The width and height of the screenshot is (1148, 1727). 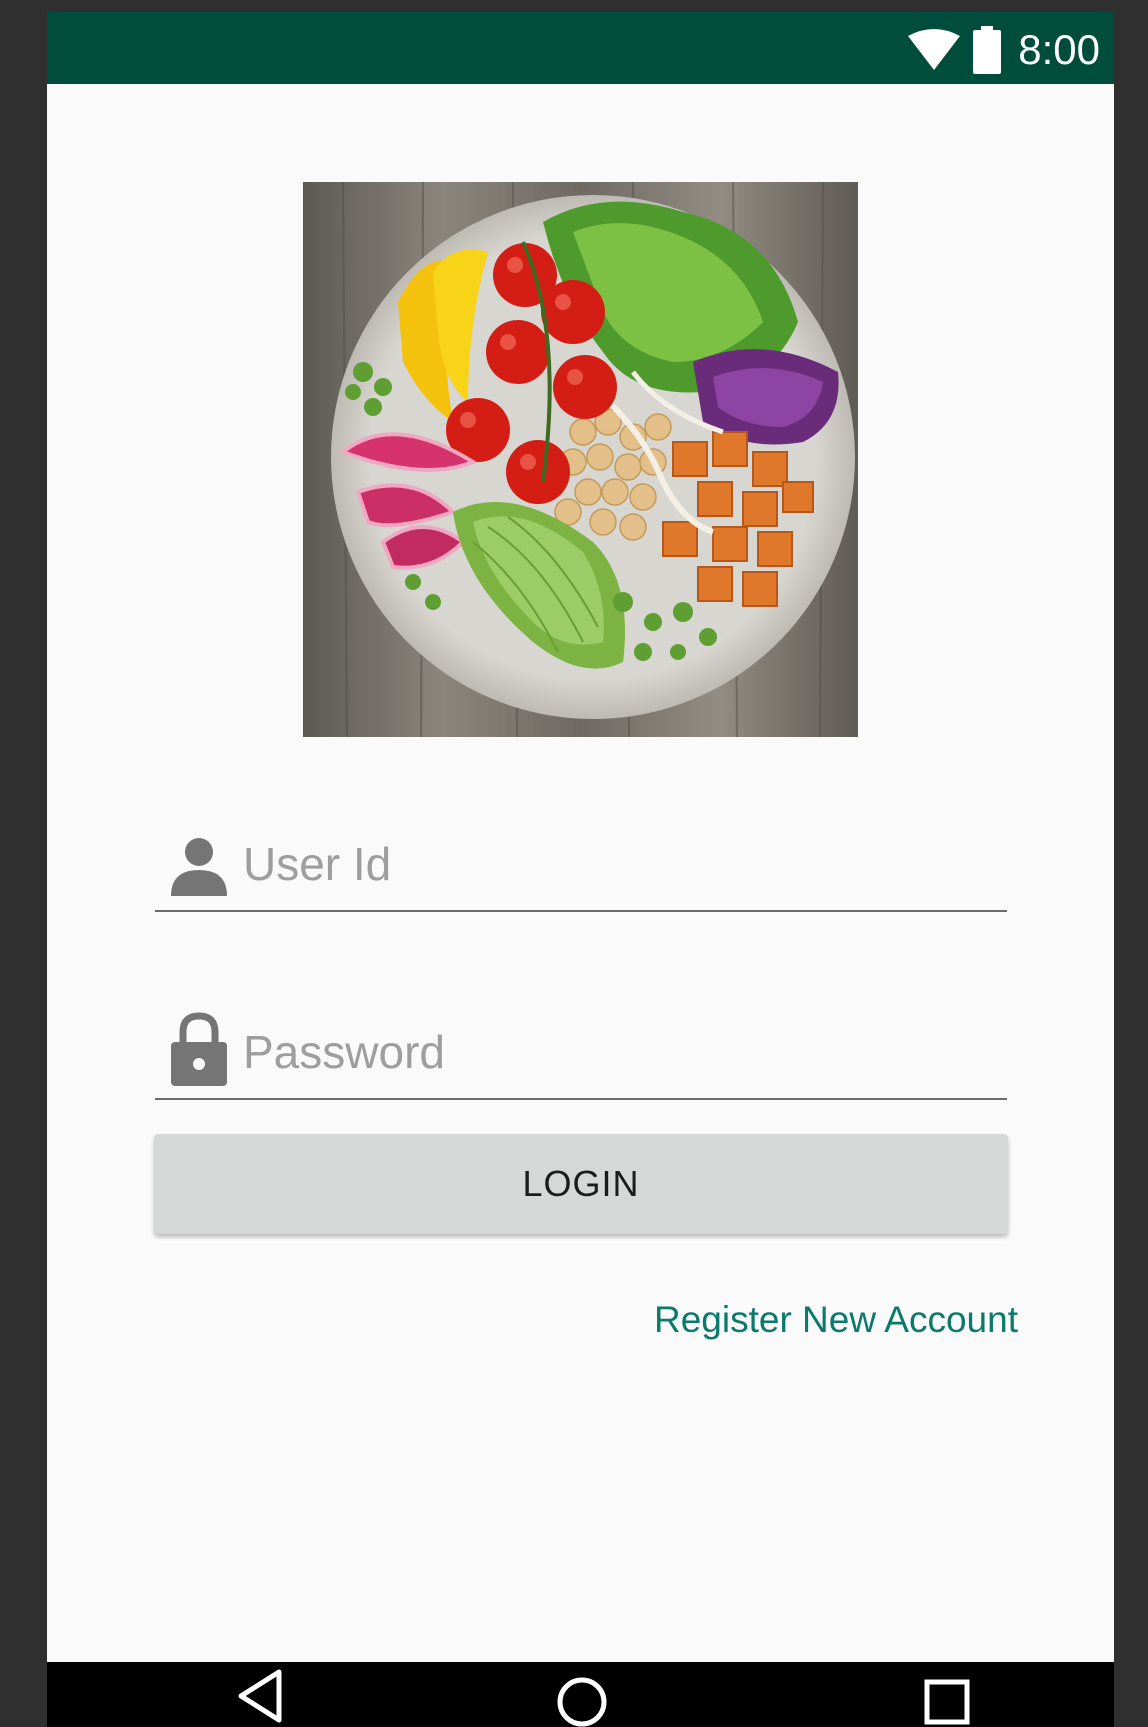 I want to click on user-id-field, so click(x=581, y=866).